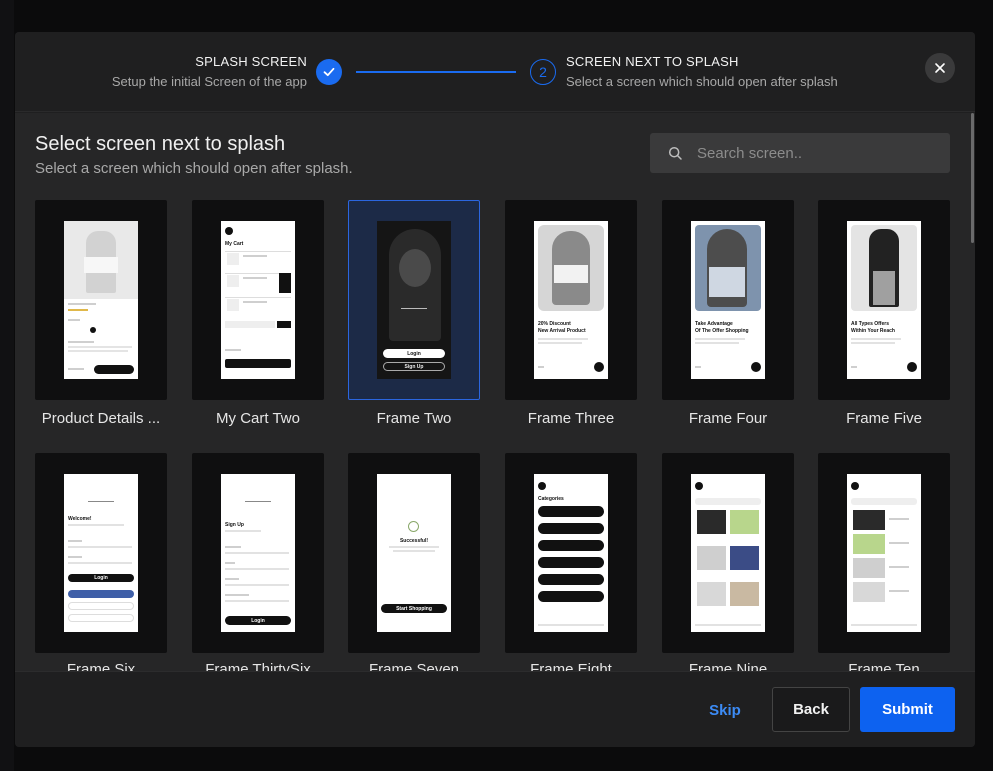  I want to click on scroll-thumb, so click(972, 178).